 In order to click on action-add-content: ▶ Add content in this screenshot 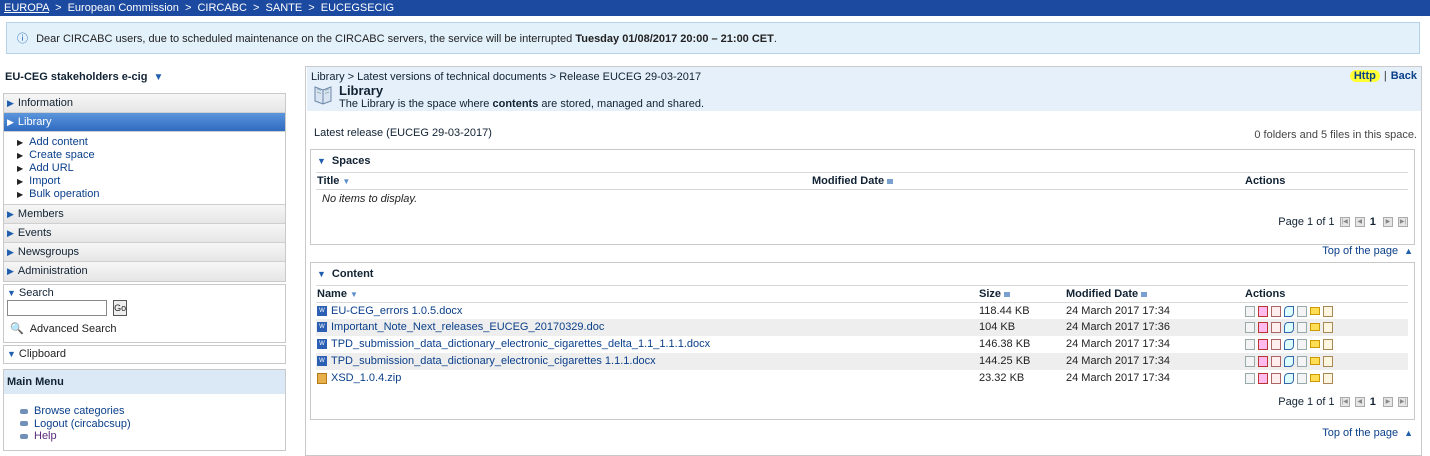, I will do `click(151, 142)`.